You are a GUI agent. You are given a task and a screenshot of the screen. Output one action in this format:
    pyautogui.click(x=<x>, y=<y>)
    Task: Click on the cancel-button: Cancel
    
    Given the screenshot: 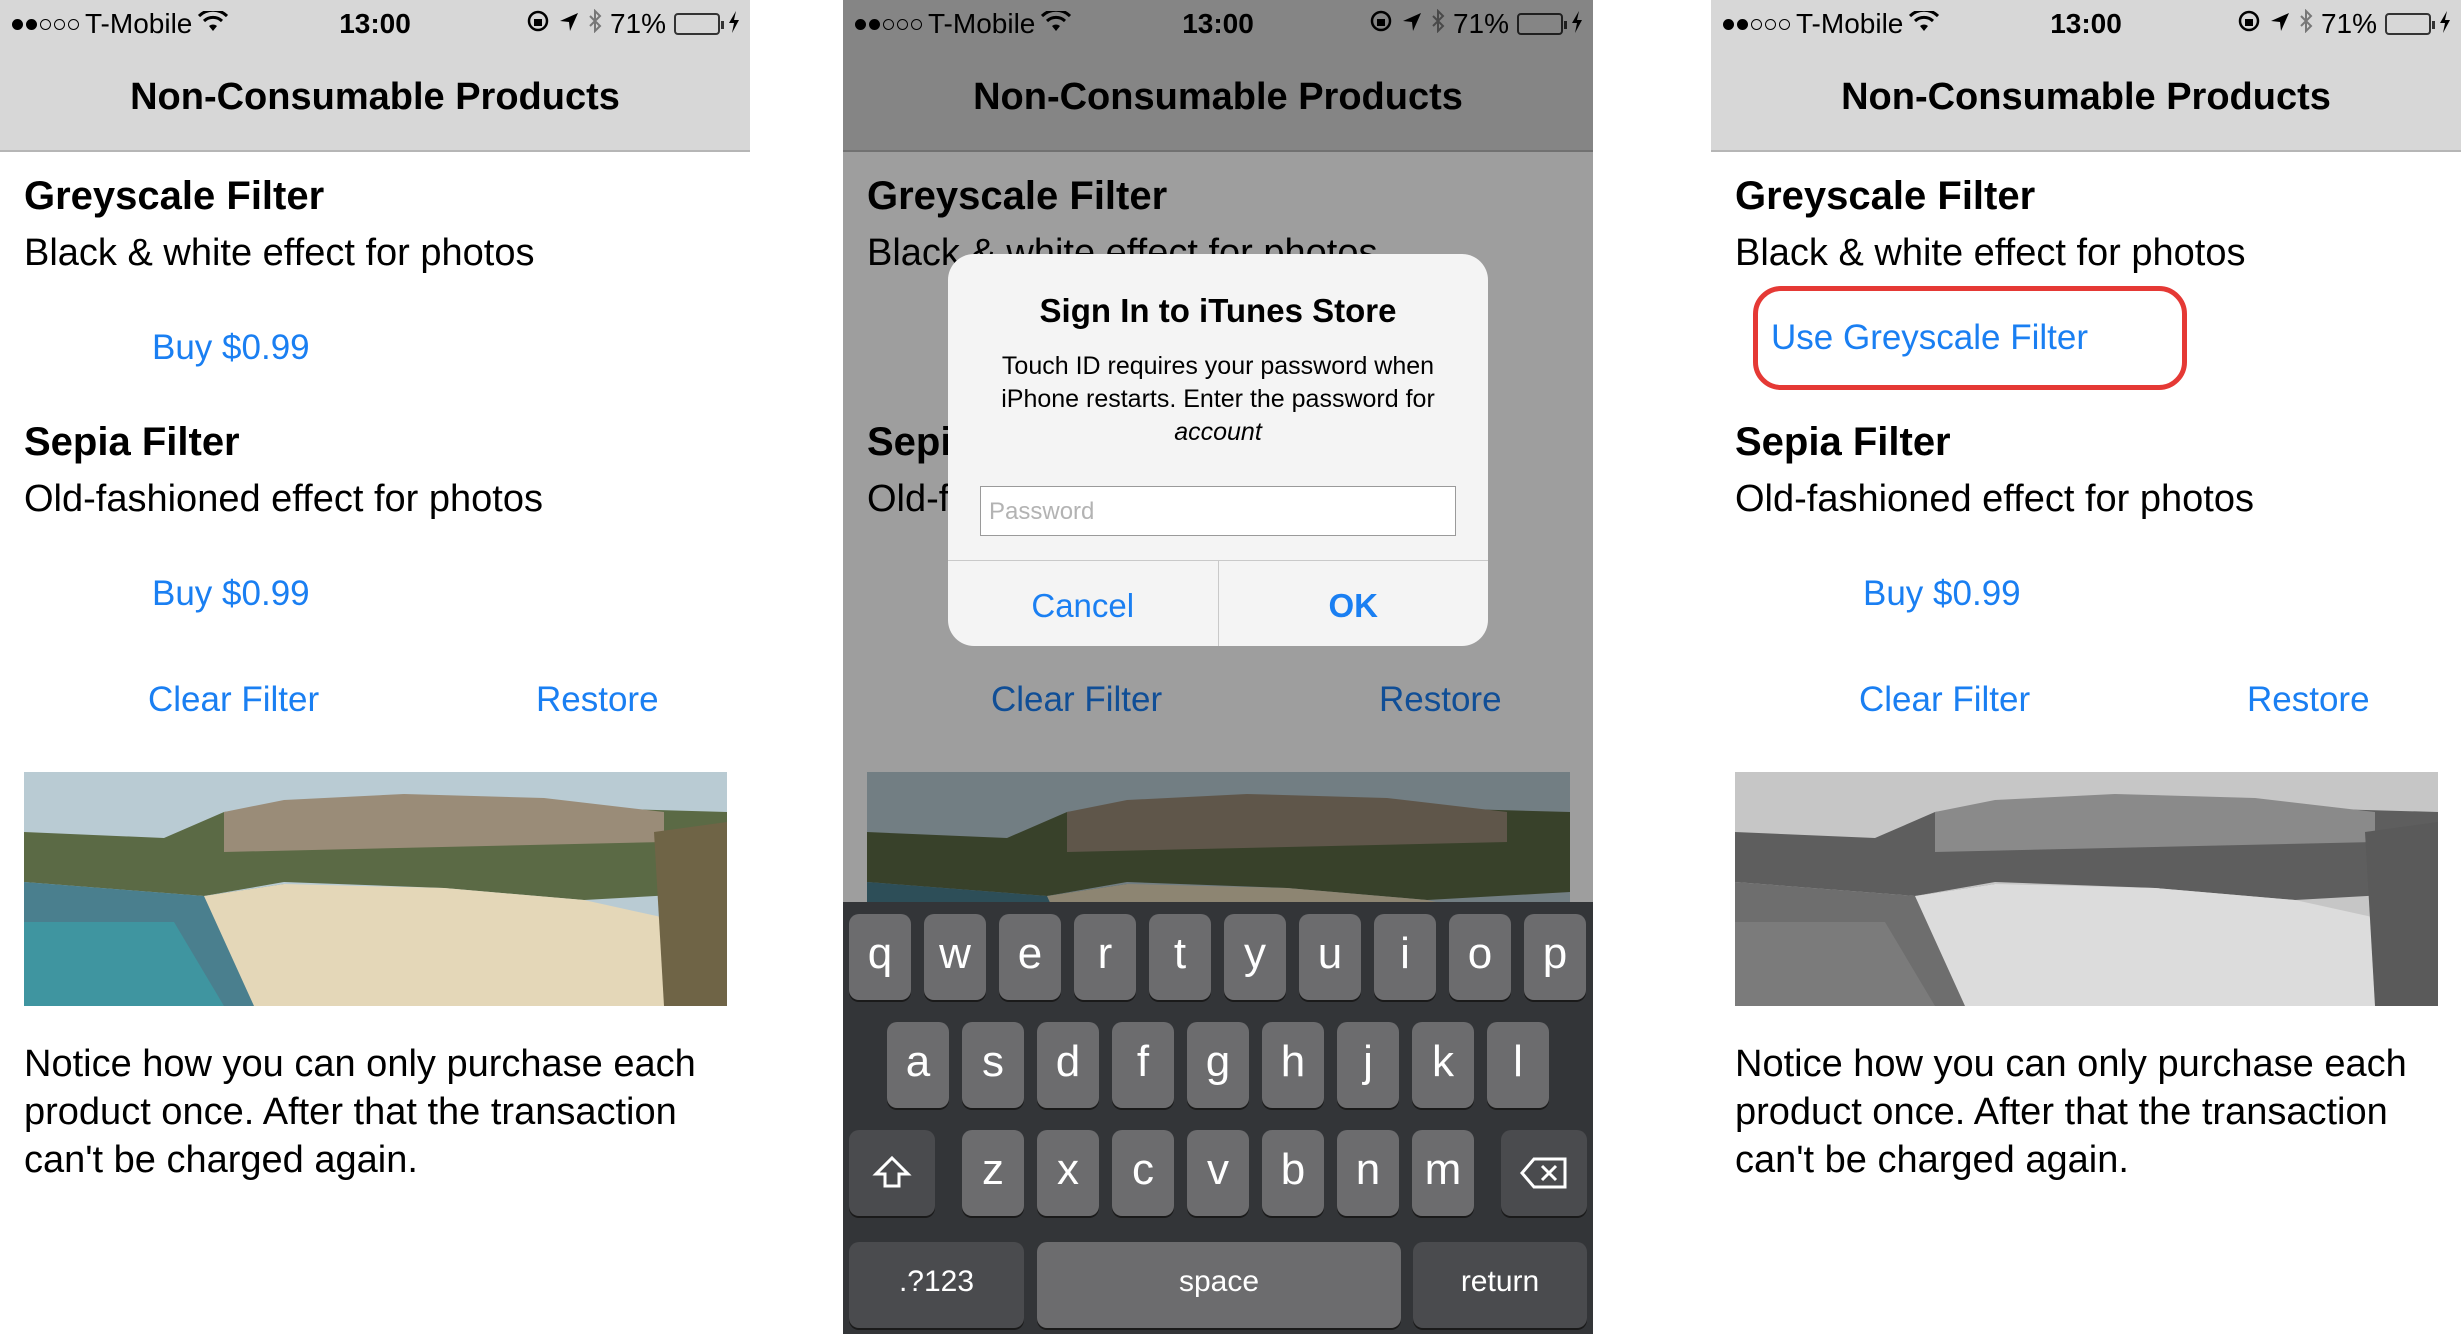 What is the action you would take?
    pyautogui.click(x=1083, y=603)
    